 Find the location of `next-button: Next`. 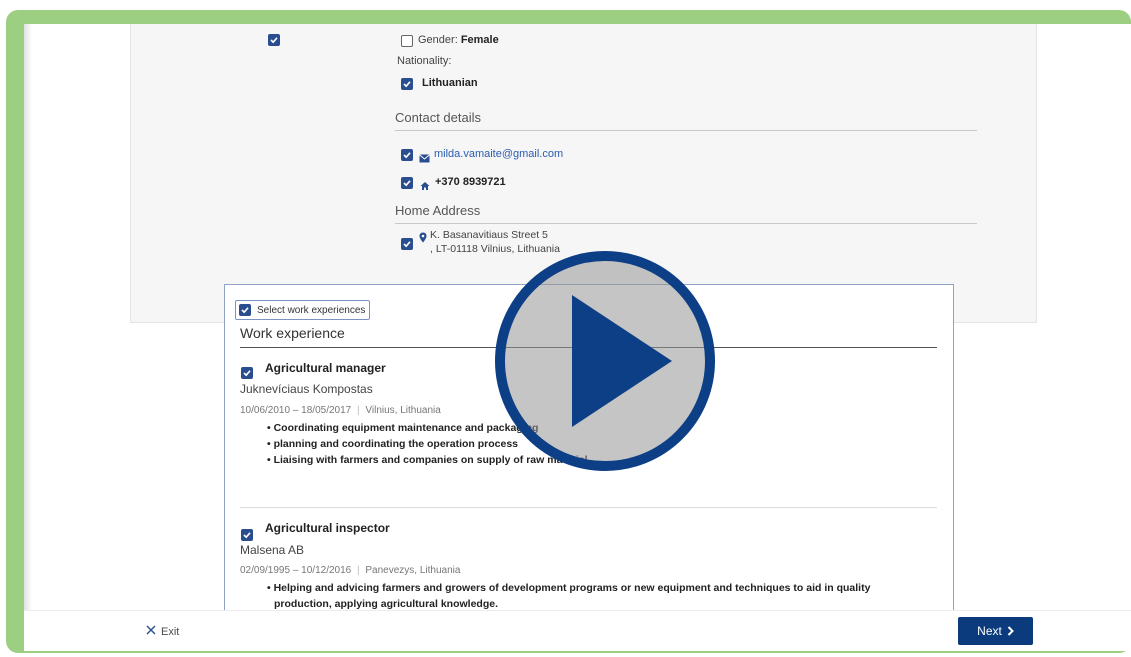

next-button: Next is located at coordinates (995, 631).